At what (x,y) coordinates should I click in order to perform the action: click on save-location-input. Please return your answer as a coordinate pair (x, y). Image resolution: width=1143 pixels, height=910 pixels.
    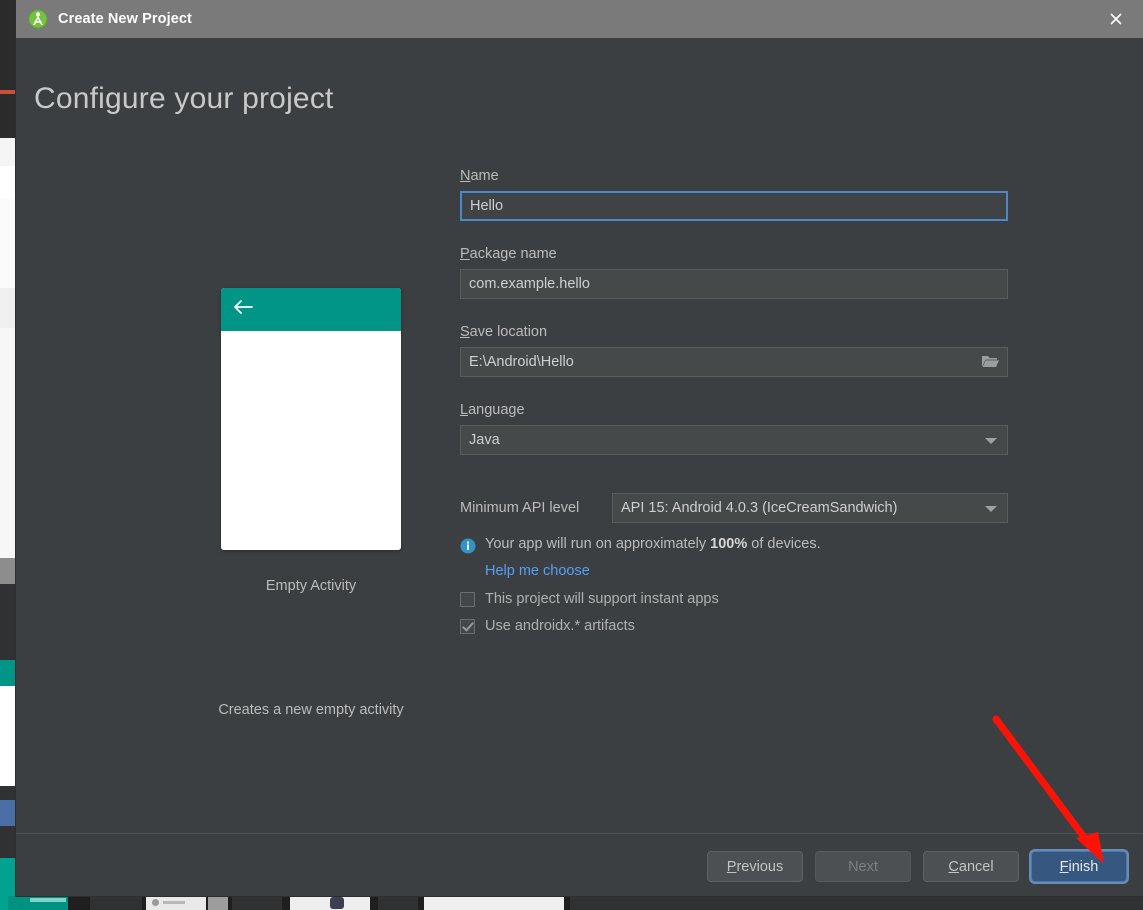
    Looking at the image, I should click on (734, 362).